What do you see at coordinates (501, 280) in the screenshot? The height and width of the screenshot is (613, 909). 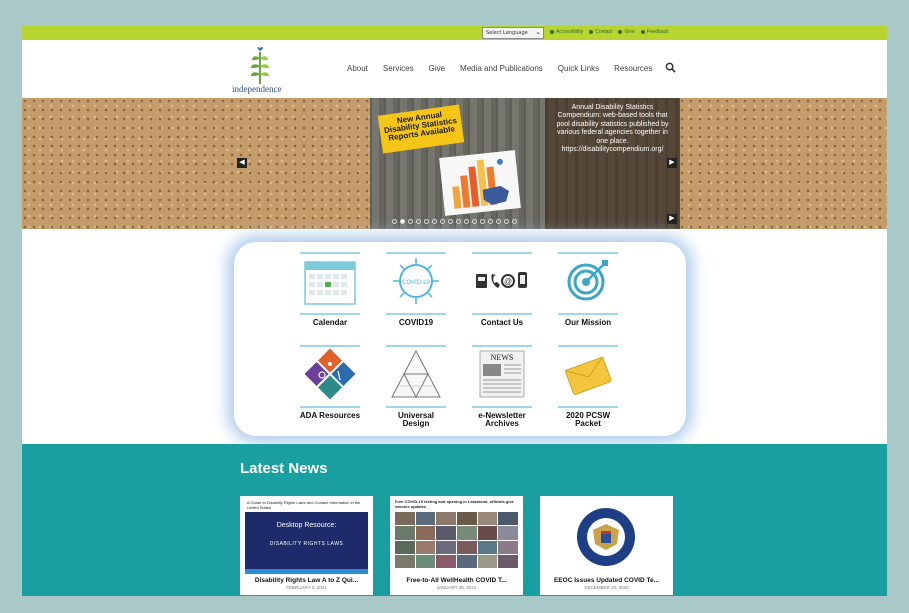 I see `contact-devices-icon: @` at bounding box center [501, 280].